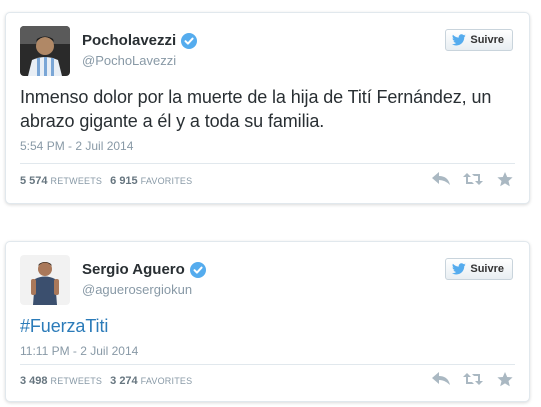 The image size is (541, 407). What do you see at coordinates (124, 181) in the screenshot?
I see `favorites-count: 6 915` at bounding box center [124, 181].